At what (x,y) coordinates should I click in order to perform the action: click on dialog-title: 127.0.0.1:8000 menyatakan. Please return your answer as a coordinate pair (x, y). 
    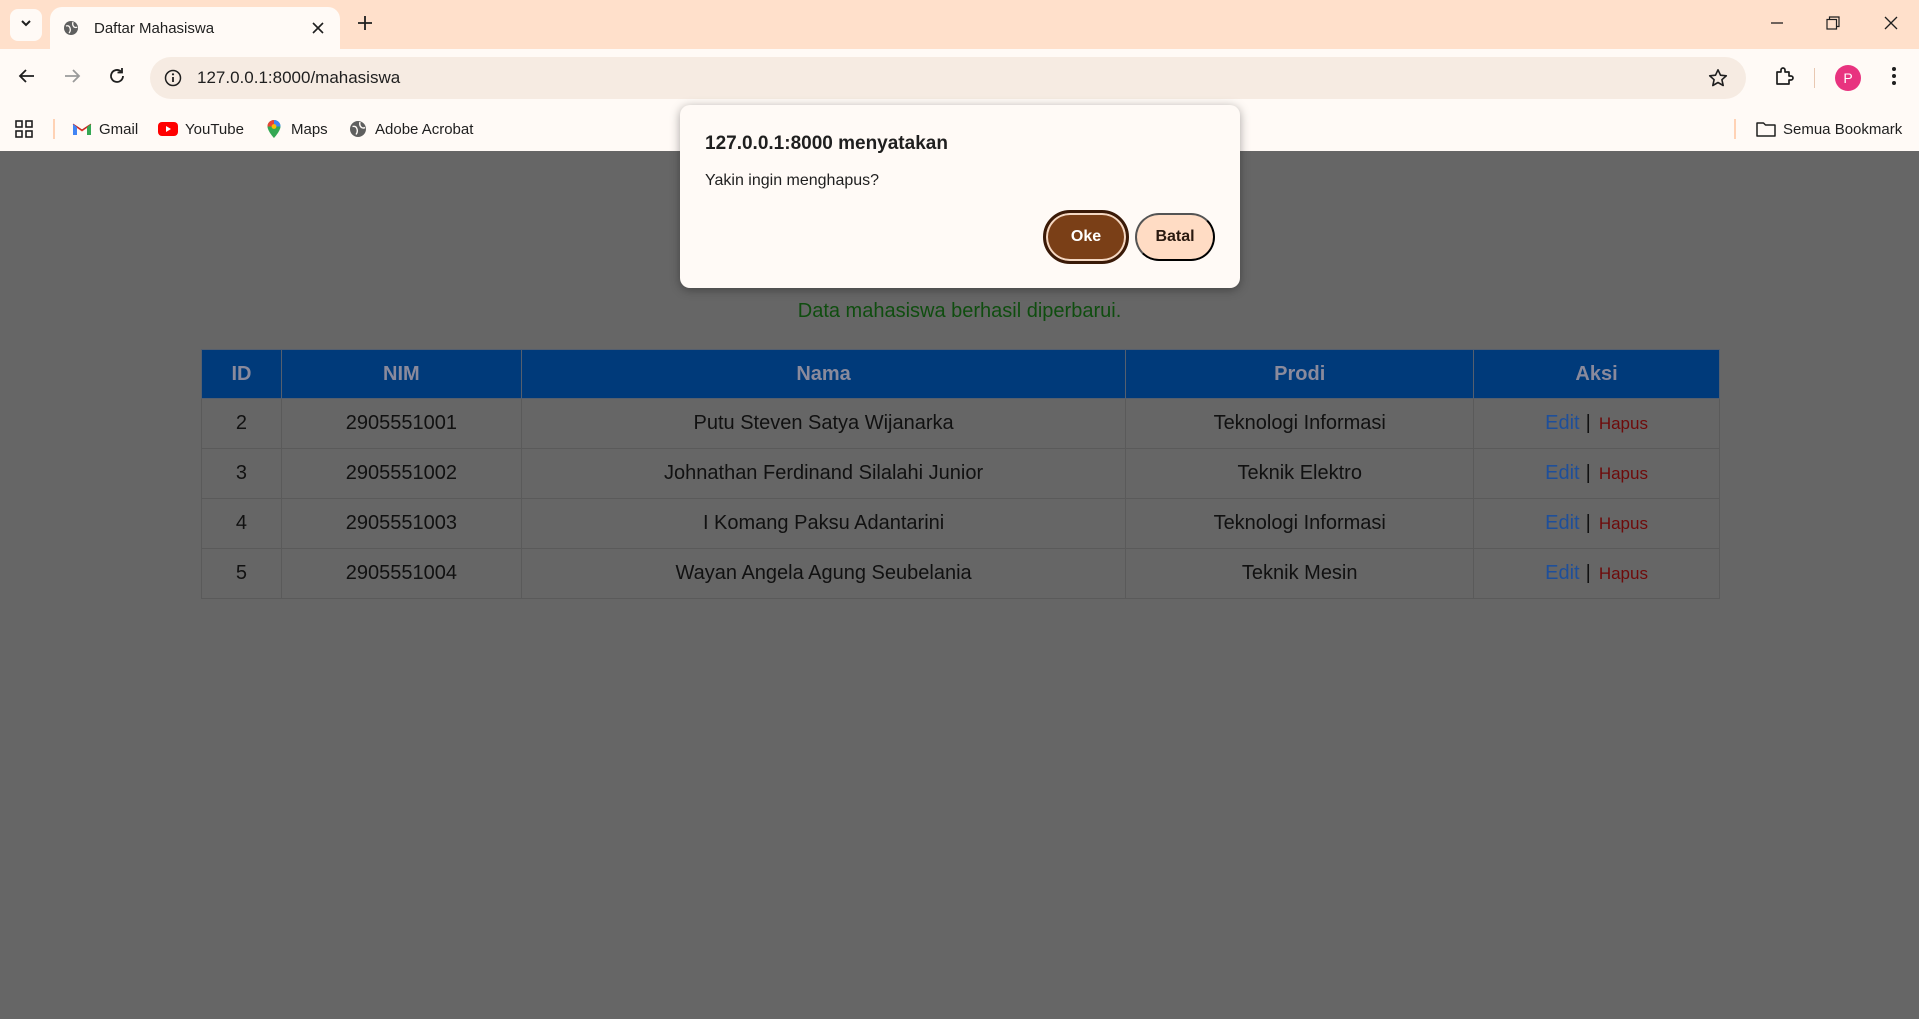
    Looking at the image, I should click on (826, 143).